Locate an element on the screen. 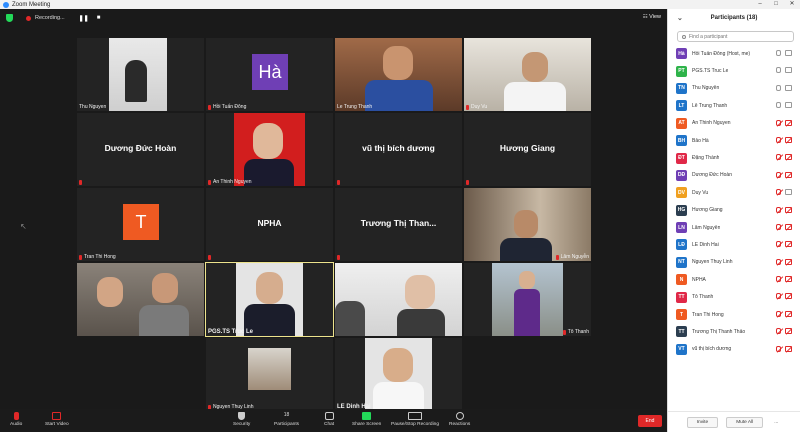 Image resolution: width=800 pixels, height=432 pixels. participant-row: T Tran Thi Hong is located at coordinates (734, 314).